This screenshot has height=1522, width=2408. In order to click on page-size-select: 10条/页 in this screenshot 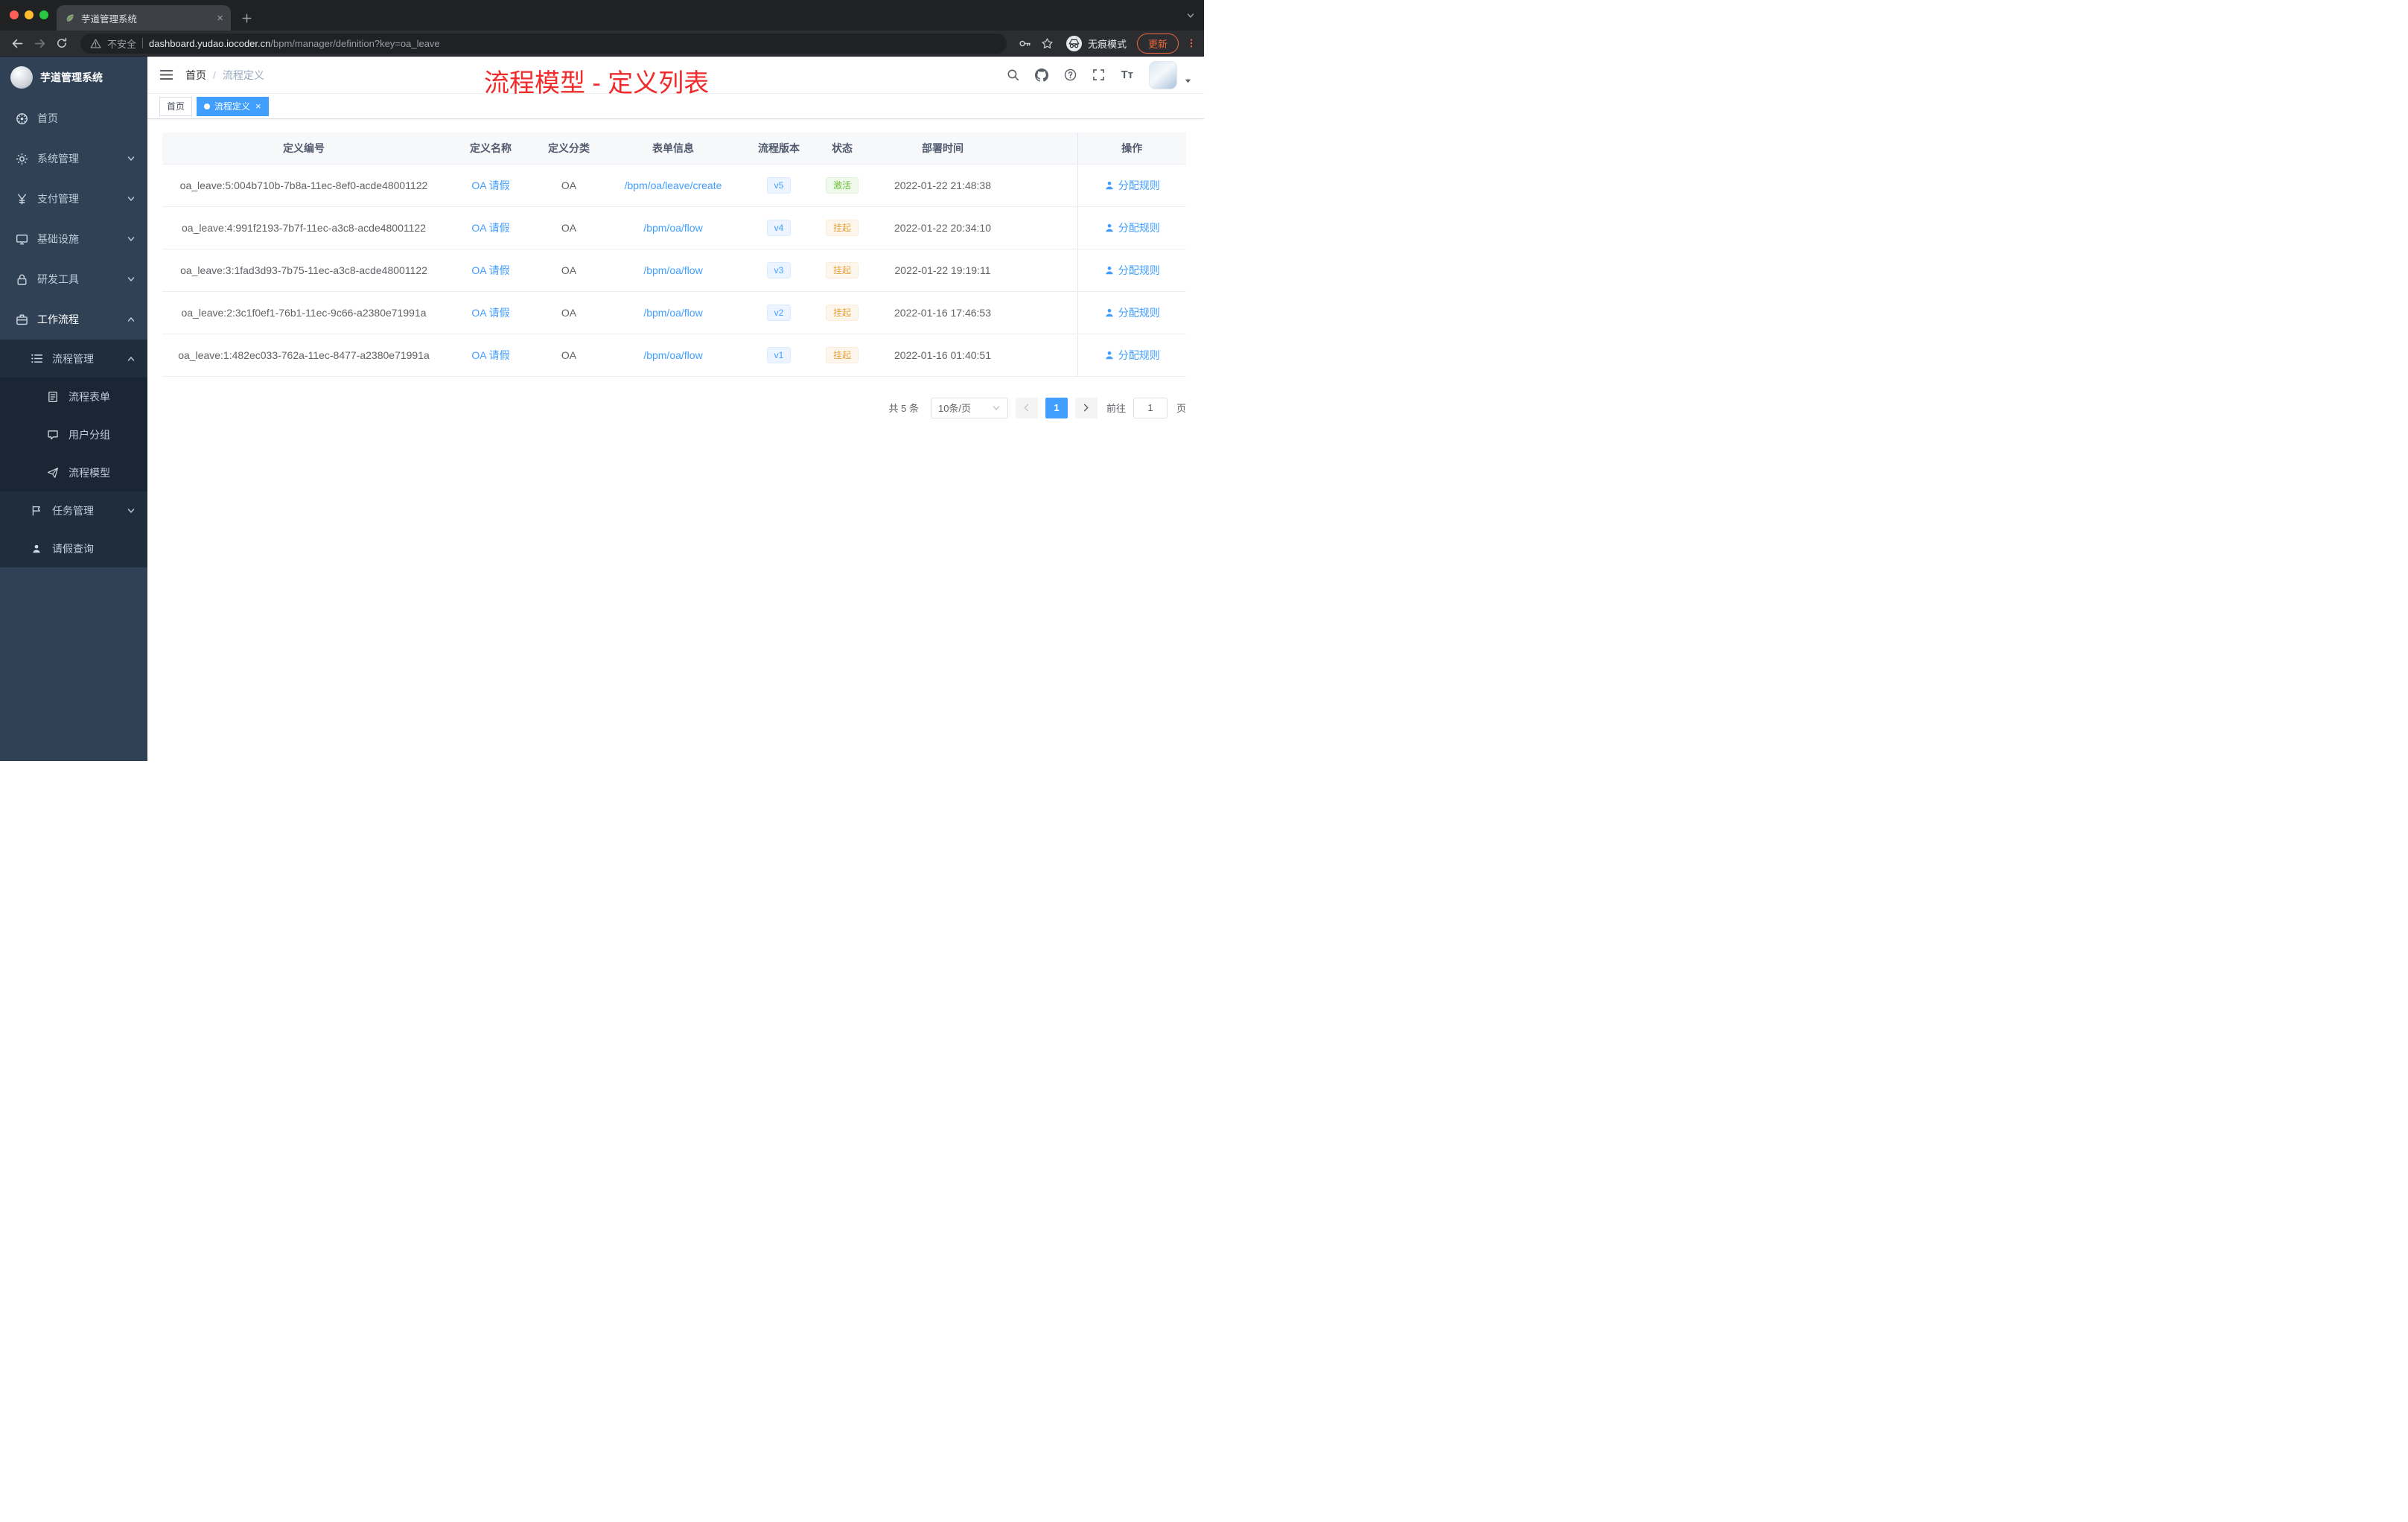, I will do `click(969, 407)`.